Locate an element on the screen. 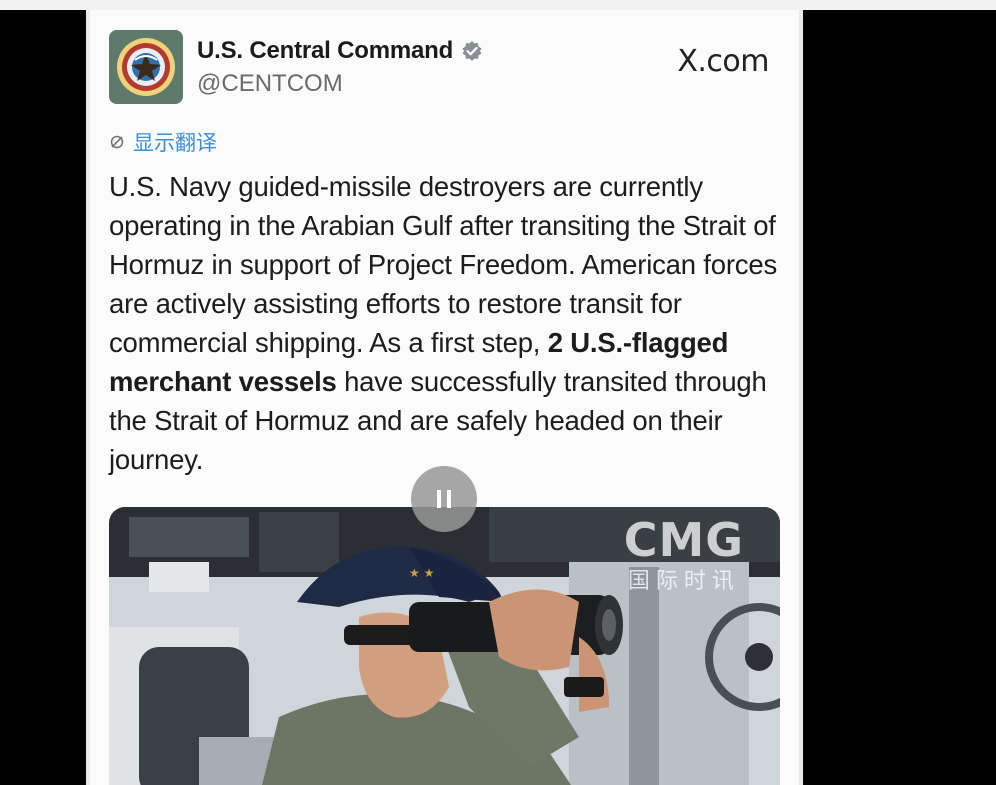 This screenshot has width=996, height=785. site-label: X.com is located at coordinates (723, 61).